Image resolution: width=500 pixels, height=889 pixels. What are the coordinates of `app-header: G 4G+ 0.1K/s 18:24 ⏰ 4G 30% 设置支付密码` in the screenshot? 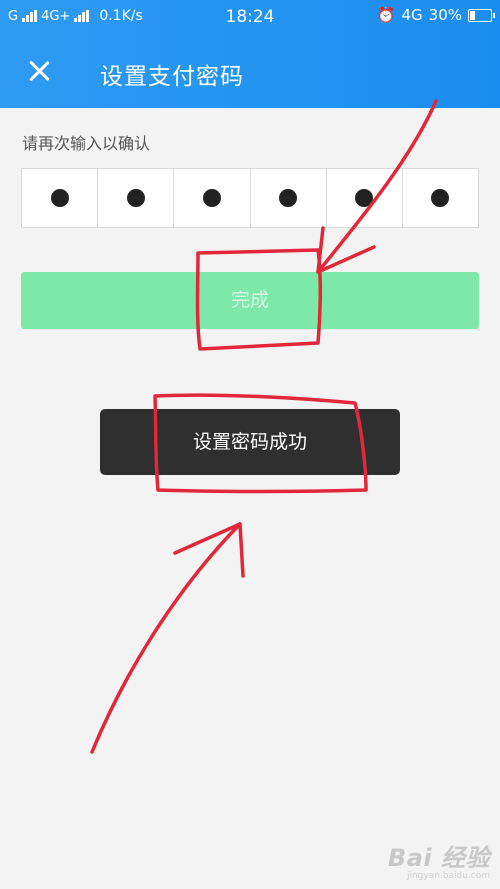 It's located at (250, 54).